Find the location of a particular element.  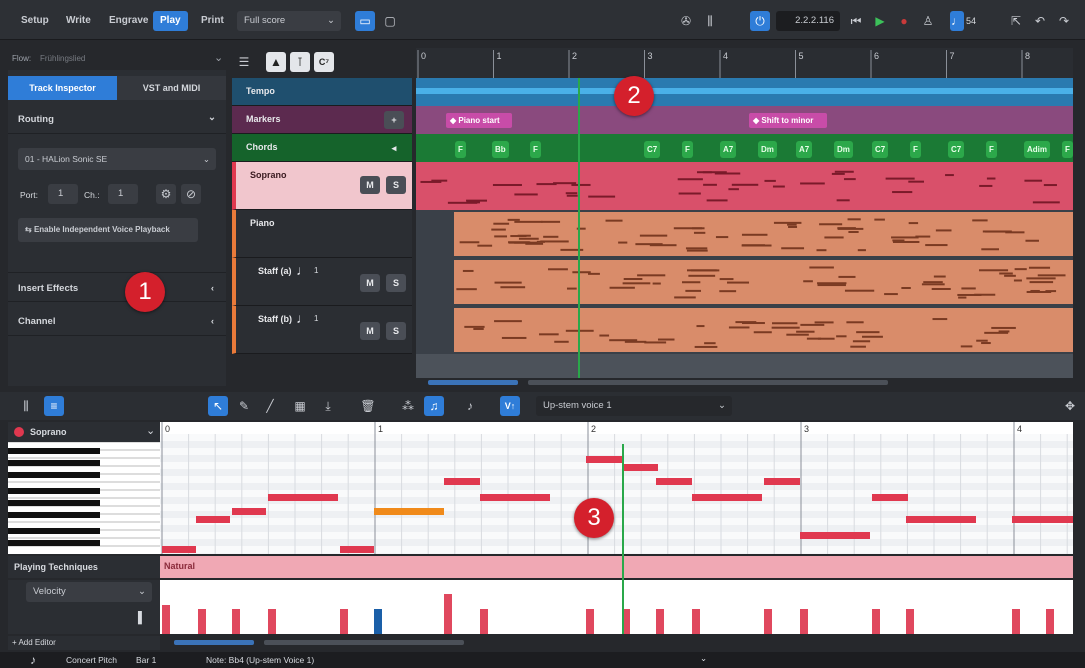

staff-a-region is located at coordinates (763, 282).